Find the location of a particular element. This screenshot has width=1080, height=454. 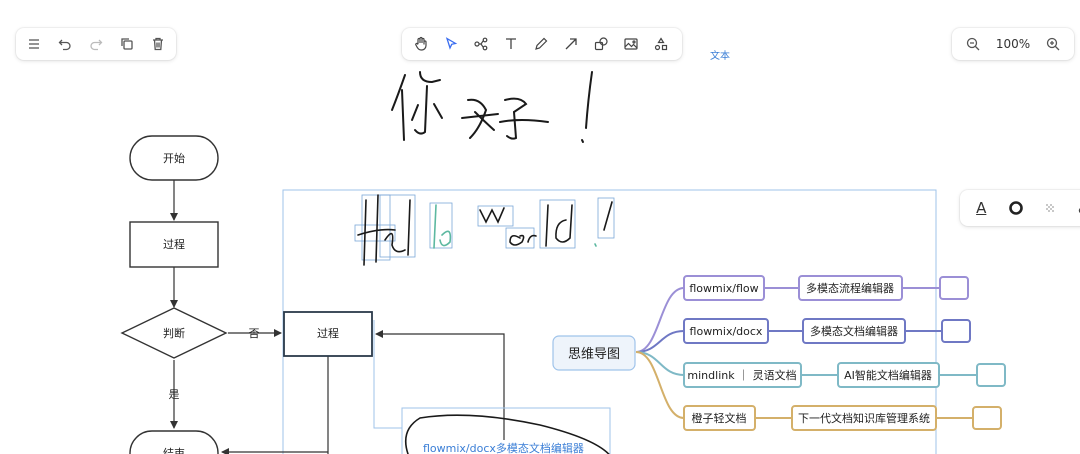

mindmap-branch-2: flowmix/docx is located at coordinates (726, 331).